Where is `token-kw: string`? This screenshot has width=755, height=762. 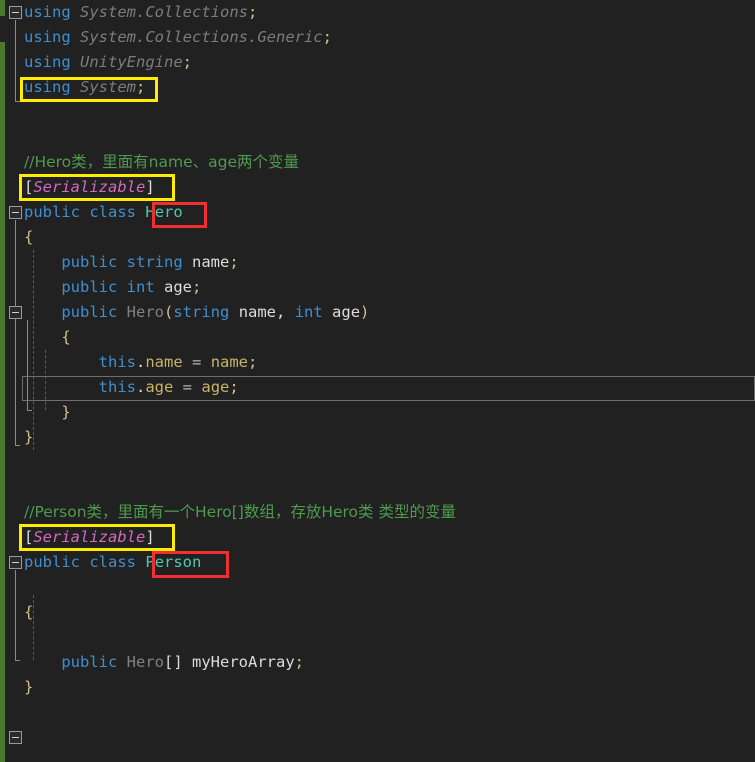
token-kw: string is located at coordinates (154, 262).